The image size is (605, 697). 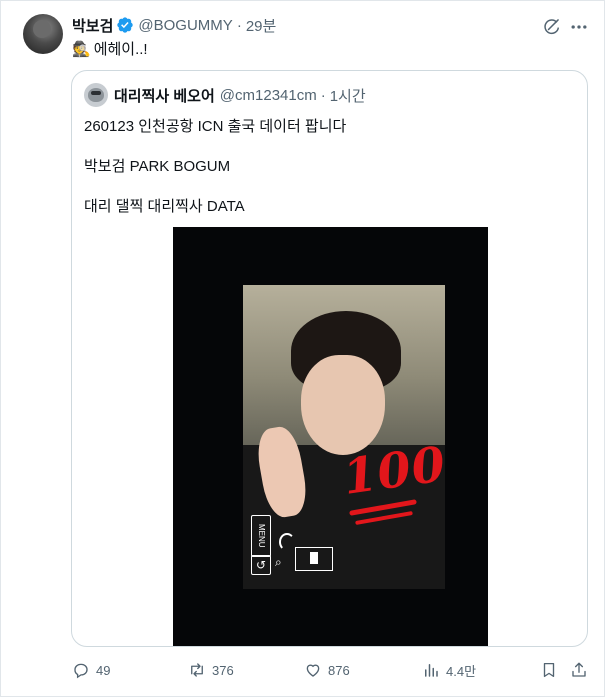 I want to click on quoted-author-handle: @cm12341cm, so click(x=268, y=95).